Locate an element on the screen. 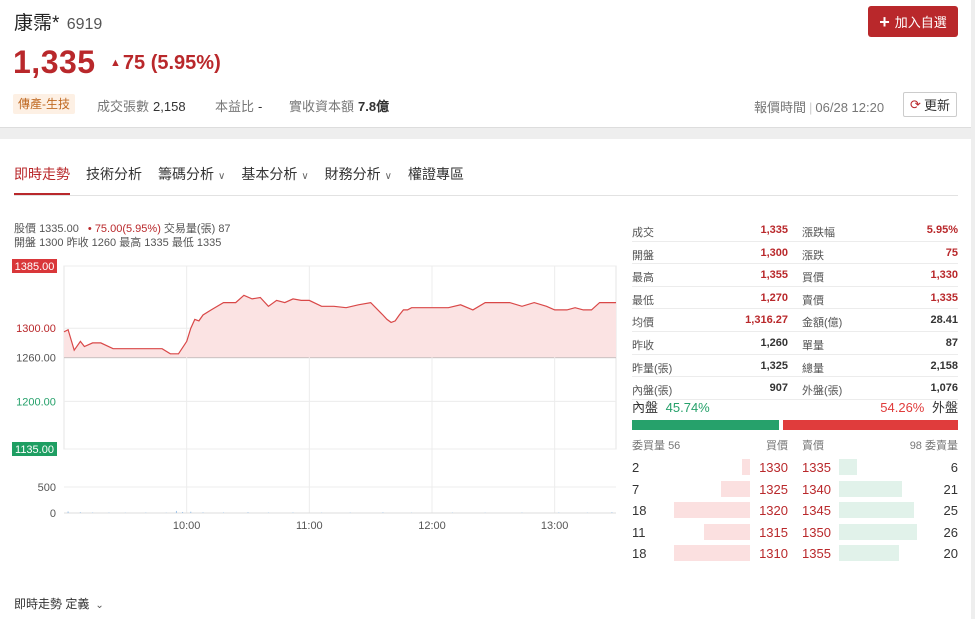 This screenshot has height=619, width=975. tab-0: 即時走勢 is located at coordinates (42, 178).